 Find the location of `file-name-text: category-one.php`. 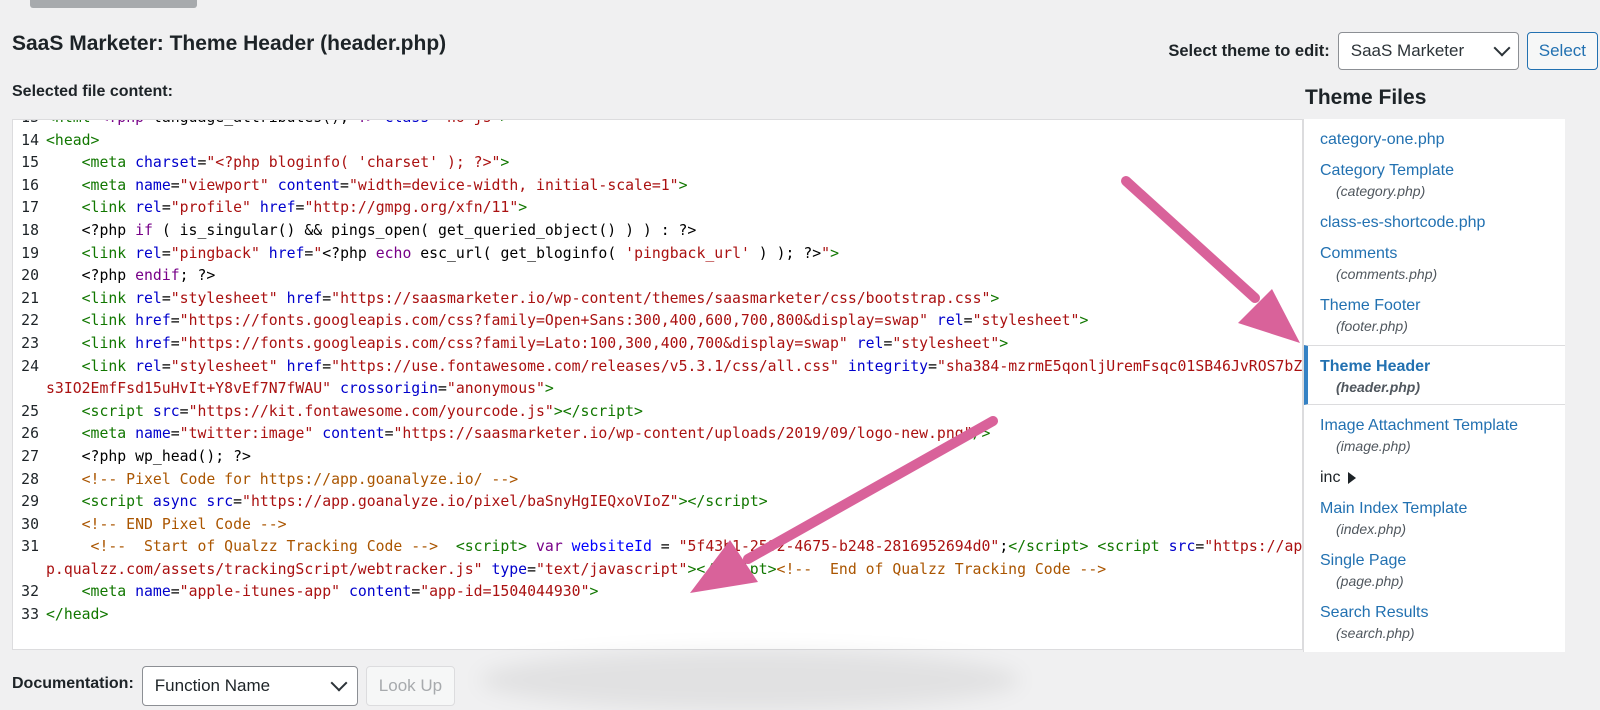

file-name-text: category-one.php is located at coordinates (1382, 139).